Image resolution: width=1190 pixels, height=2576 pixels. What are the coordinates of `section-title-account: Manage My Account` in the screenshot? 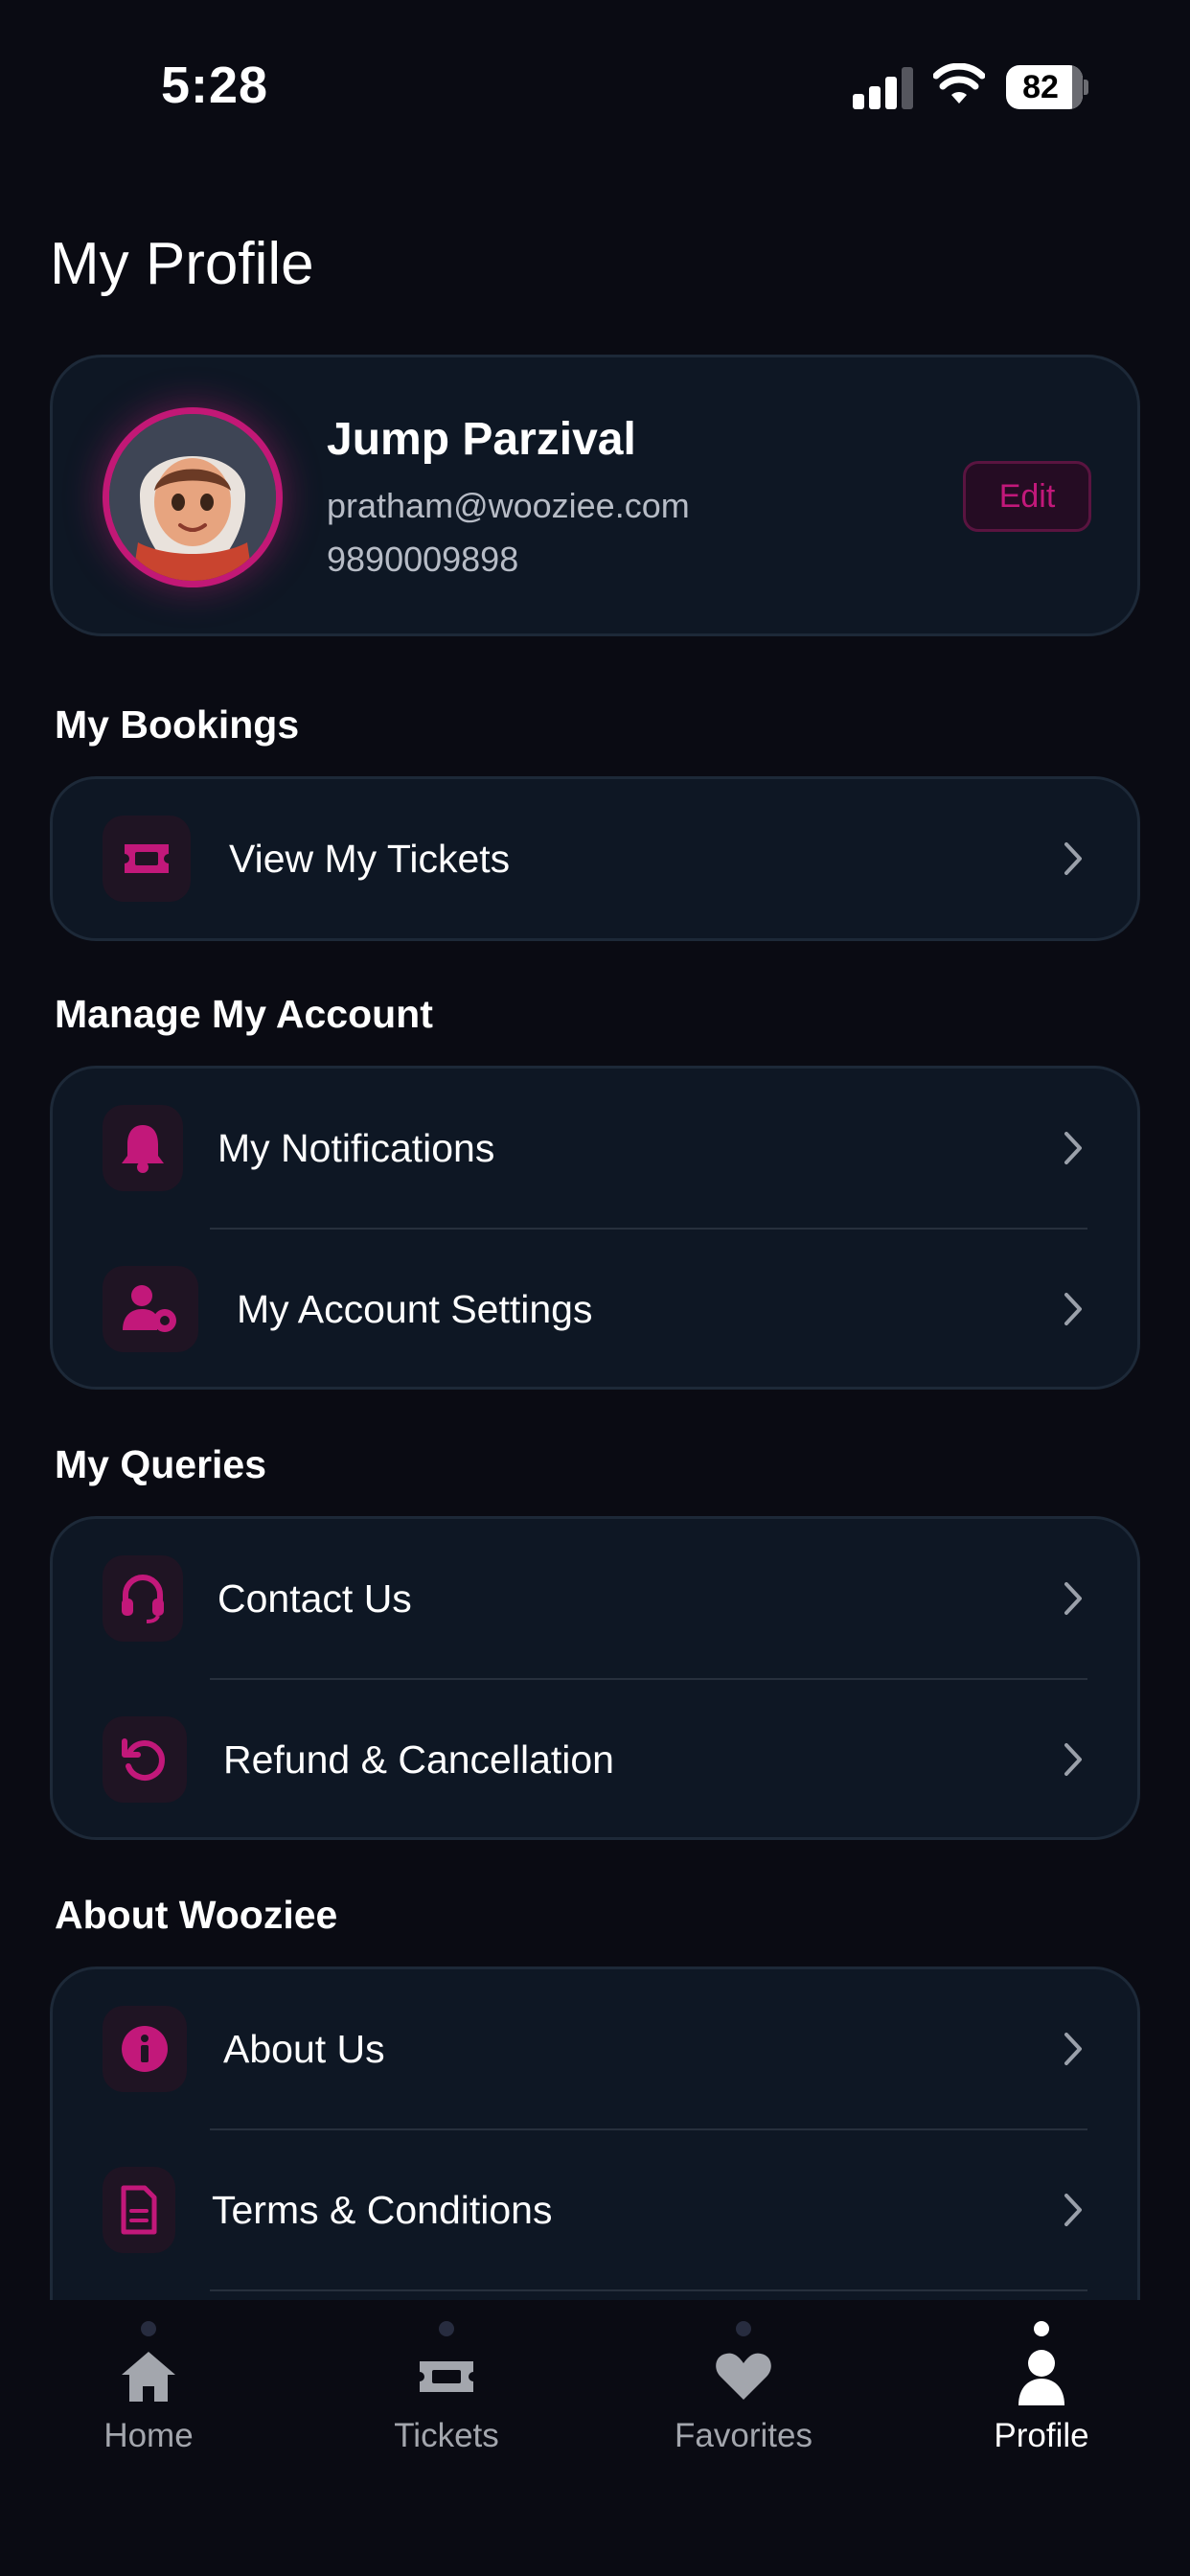 It's located at (244, 1014).